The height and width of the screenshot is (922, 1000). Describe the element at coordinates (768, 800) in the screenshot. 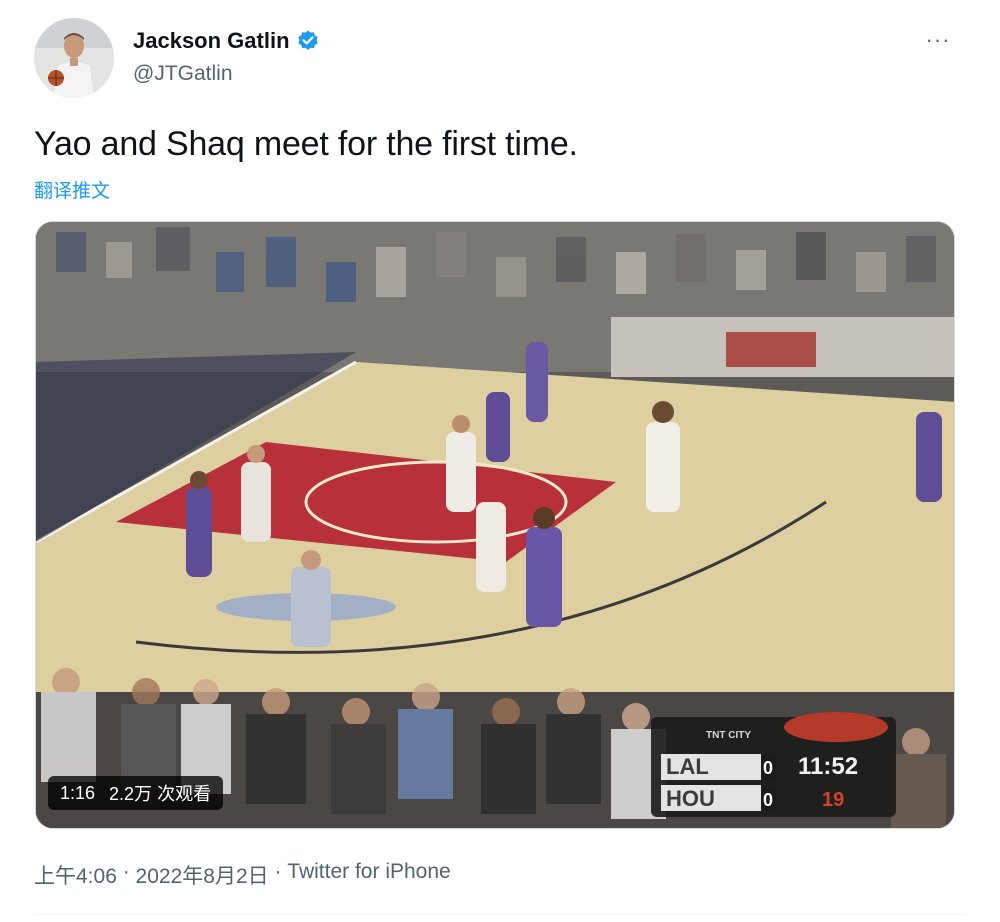

I see `scoreboard-score2: 0` at that location.